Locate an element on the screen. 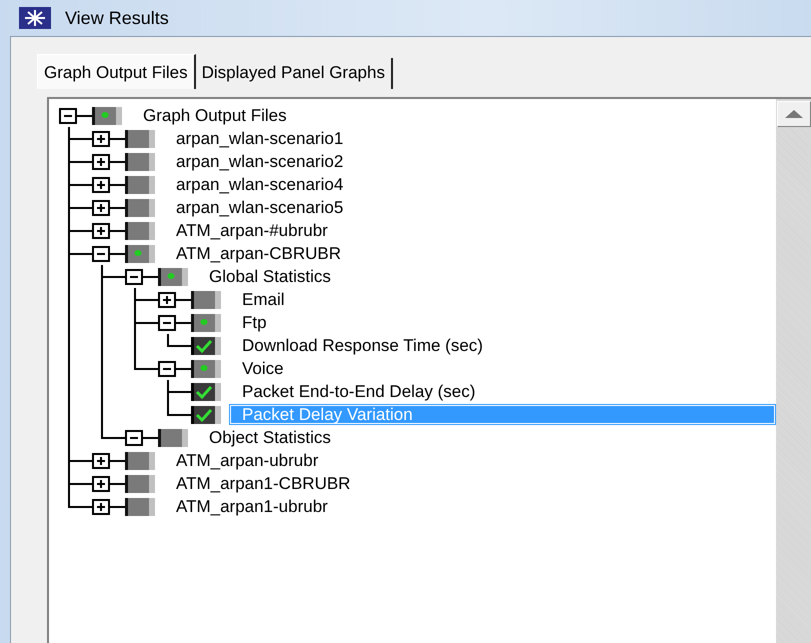  window-title: View Results is located at coordinates (117, 18).